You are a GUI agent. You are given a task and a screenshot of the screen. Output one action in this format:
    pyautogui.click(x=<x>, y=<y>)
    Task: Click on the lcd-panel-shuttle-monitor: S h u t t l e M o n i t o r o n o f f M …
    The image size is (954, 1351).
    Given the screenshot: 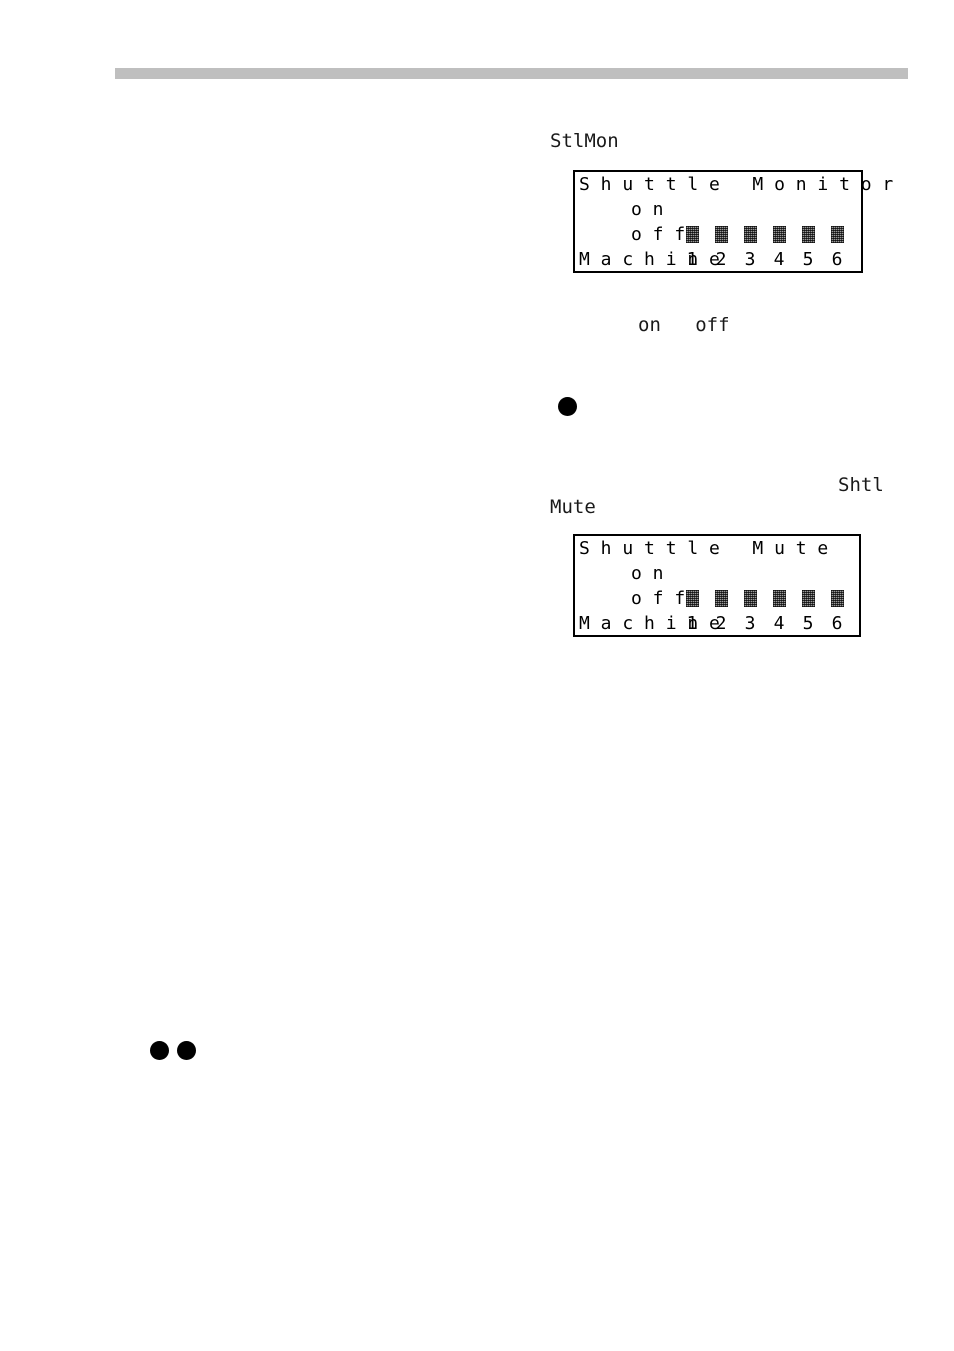 What is the action you would take?
    pyautogui.click(x=733, y=221)
    